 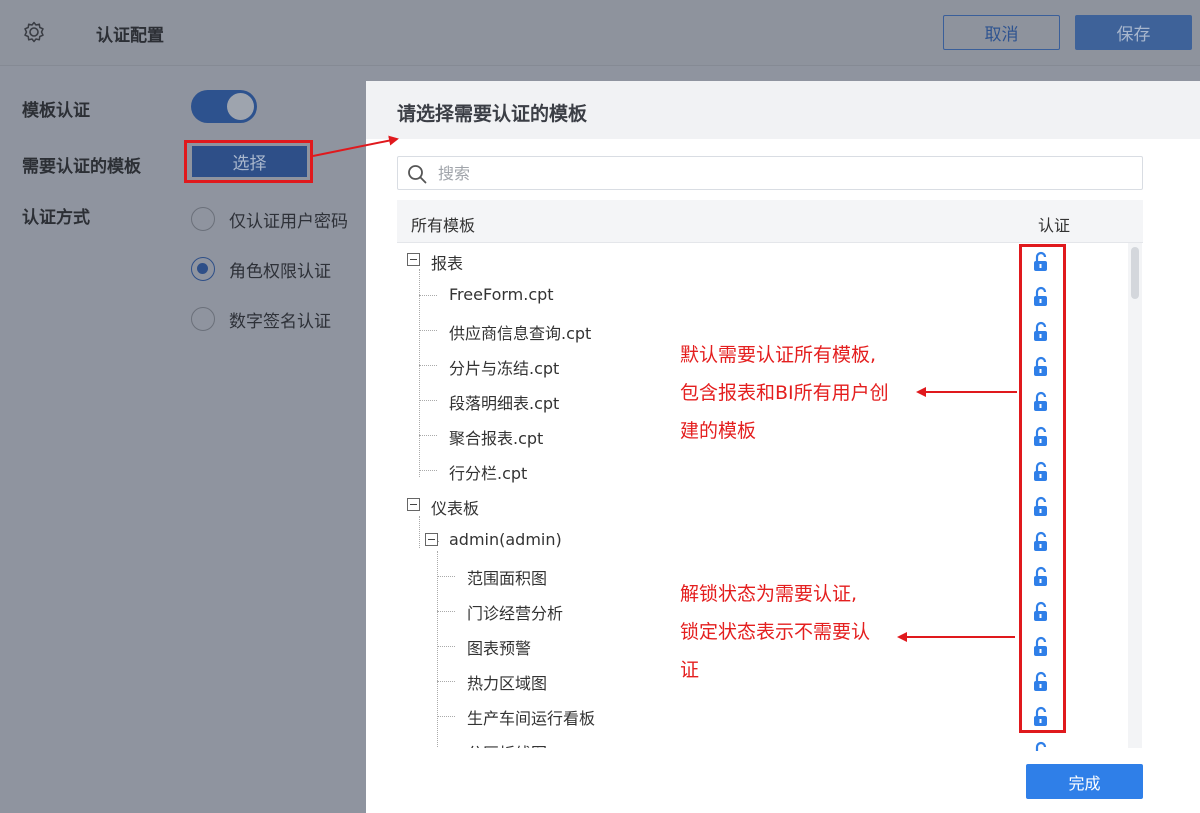 I want to click on top-bar: 认证配置 取消 保存, so click(x=600, y=33).